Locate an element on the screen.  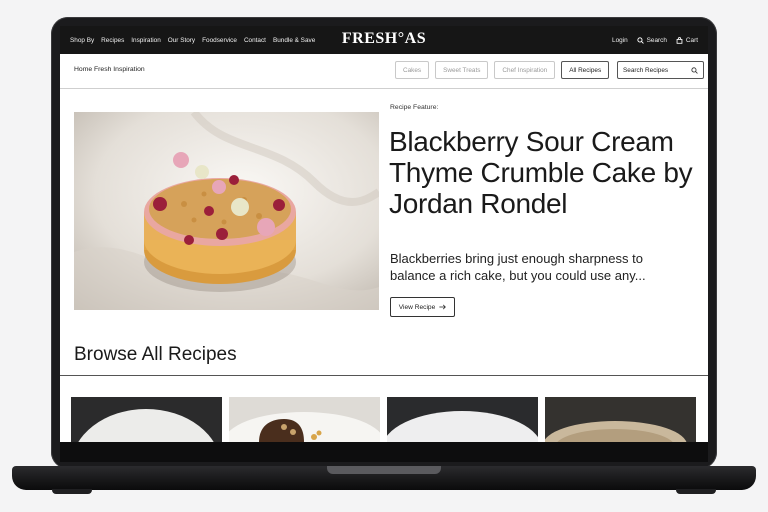
section-divider is located at coordinates (384, 375).